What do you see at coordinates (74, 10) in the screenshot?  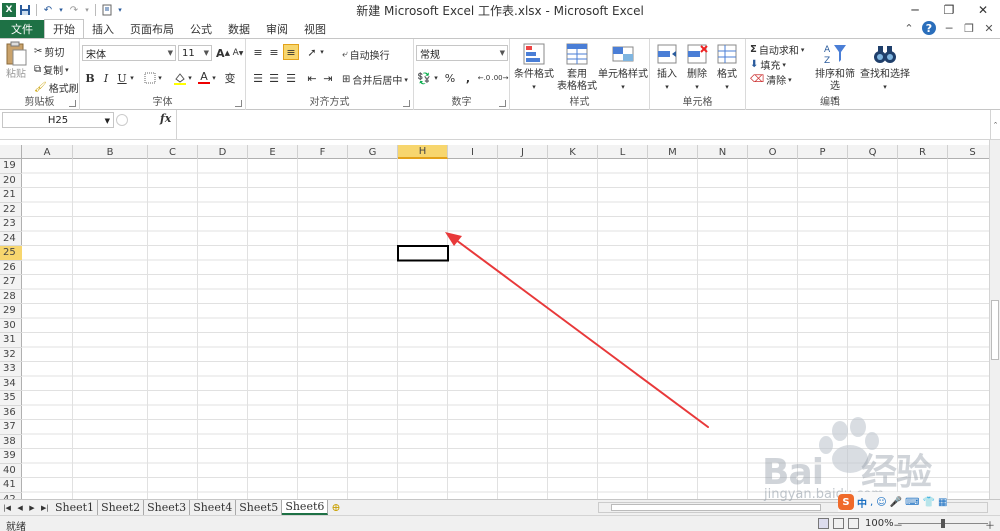 I see `redo-icon: ↷` at bounding box center [74, 10].